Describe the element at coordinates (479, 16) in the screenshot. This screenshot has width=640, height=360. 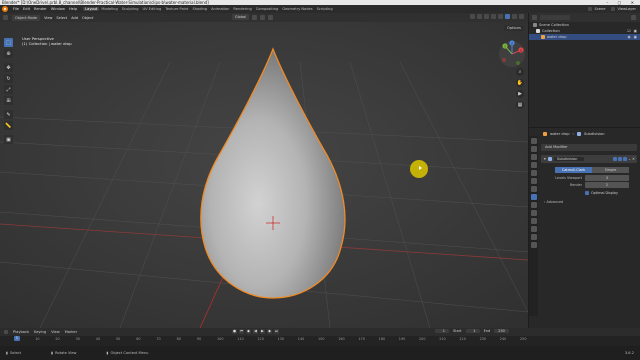
I see `gizmo-toggle-icon` at that location.